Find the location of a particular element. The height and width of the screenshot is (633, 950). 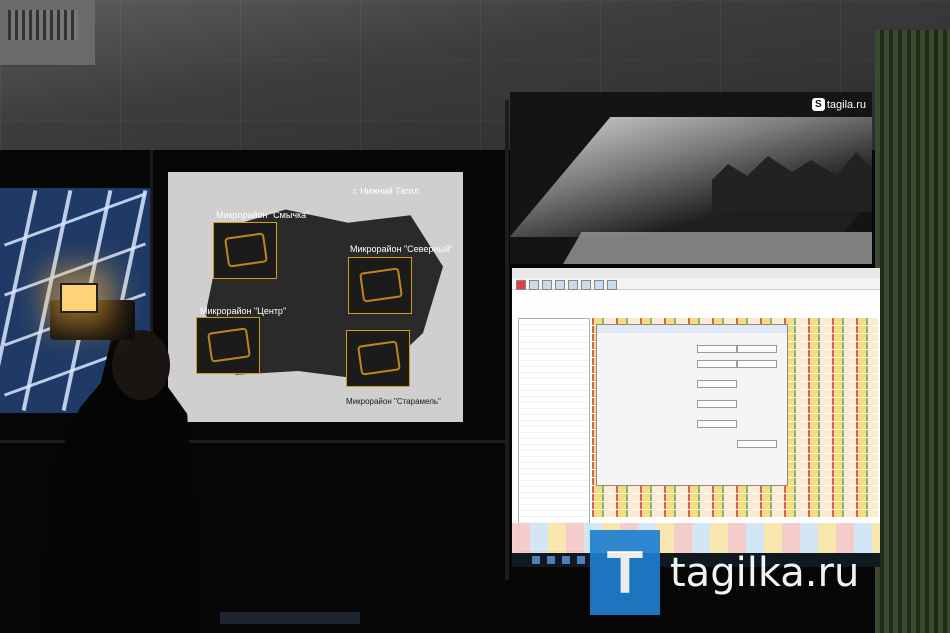

snow-bank is located at coordinates (715, 248).